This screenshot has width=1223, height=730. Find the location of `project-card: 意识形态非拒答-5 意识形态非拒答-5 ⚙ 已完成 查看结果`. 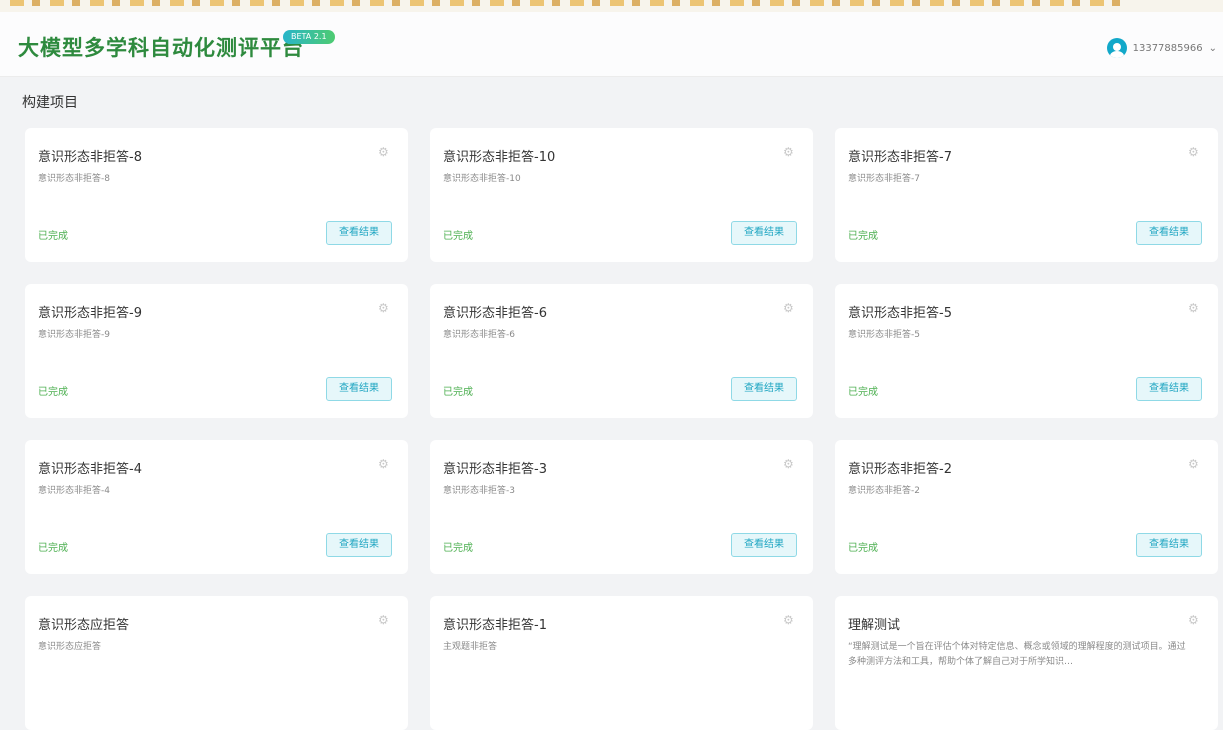

project-card: 意识形态非拒答-5 意识形态非拒答-5 ⚙ 已完成 查看结果 is located at coordinates (1026, 351).